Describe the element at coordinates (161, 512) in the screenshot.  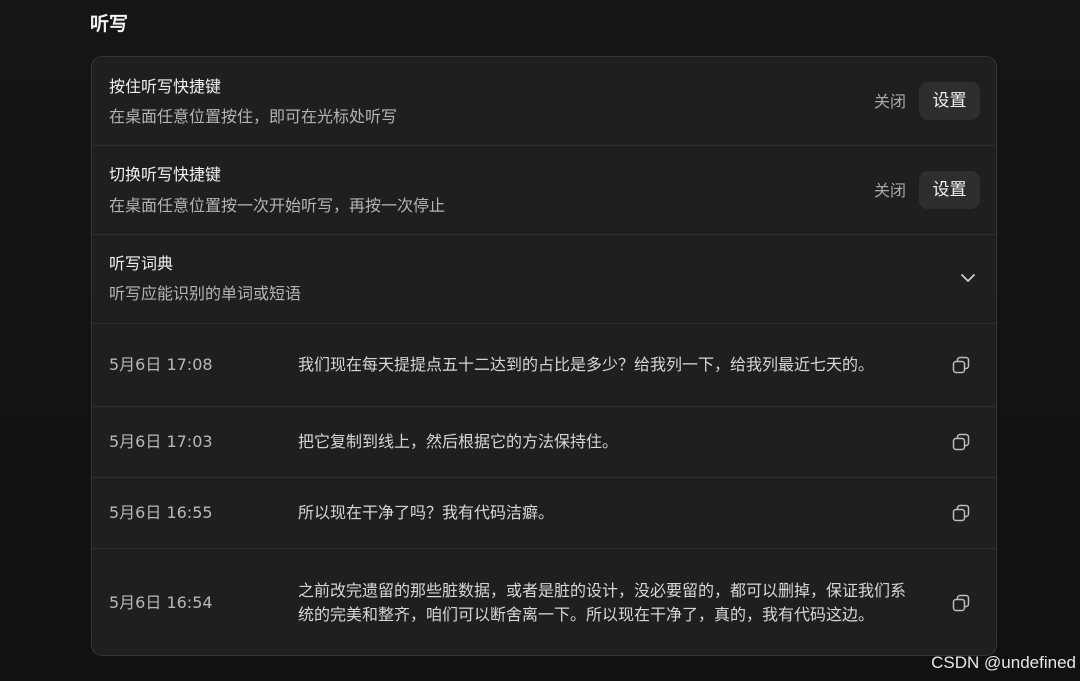
I see `history-time: 5月6日 16:55` at that location.